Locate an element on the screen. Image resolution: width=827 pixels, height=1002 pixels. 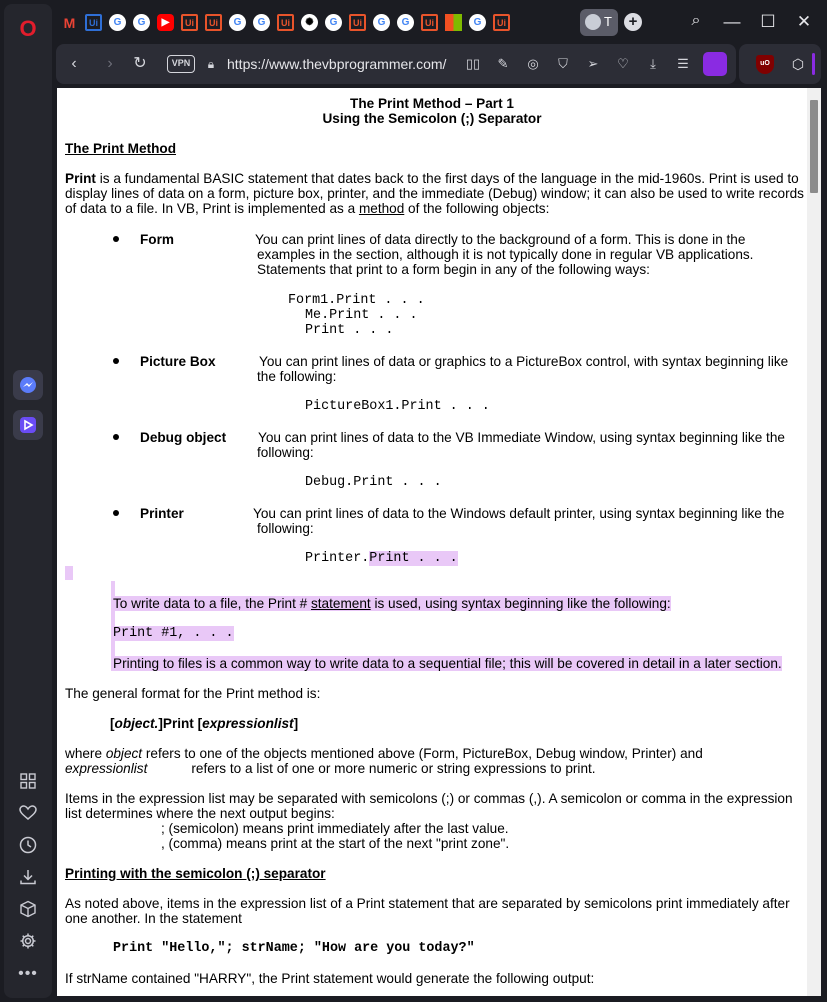
address-field: https://www.thevbprogrammer.com/Cl is located at coordinates (337, 65).